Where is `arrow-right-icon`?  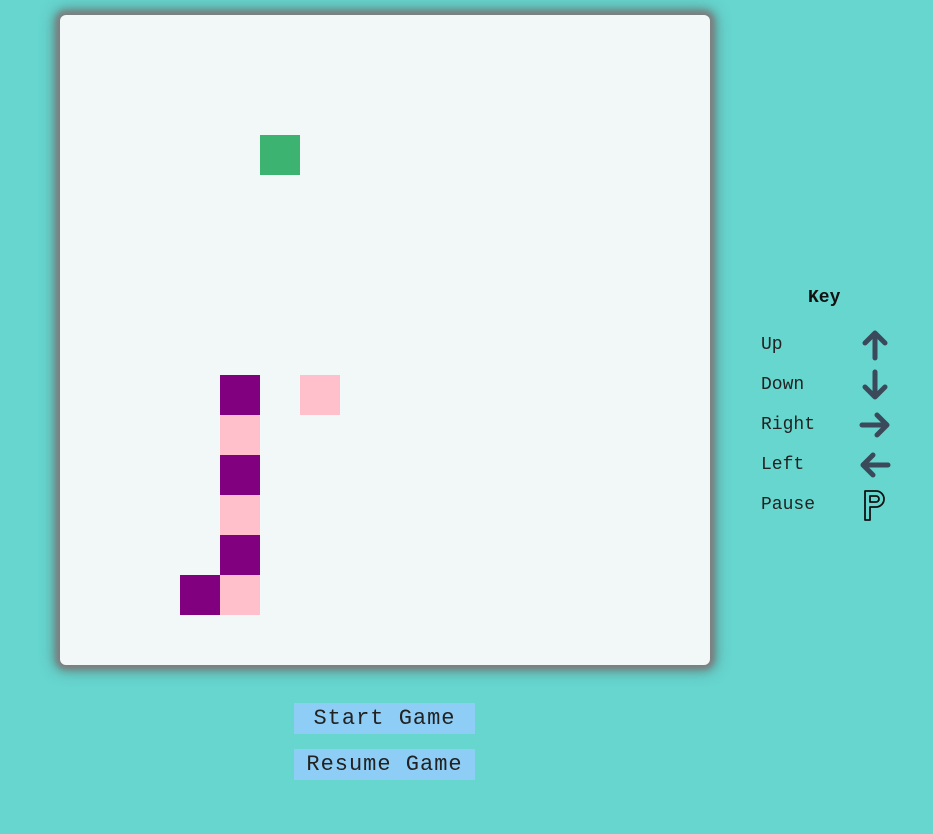
arrow-right-icon is located at coordinates (874, 425).